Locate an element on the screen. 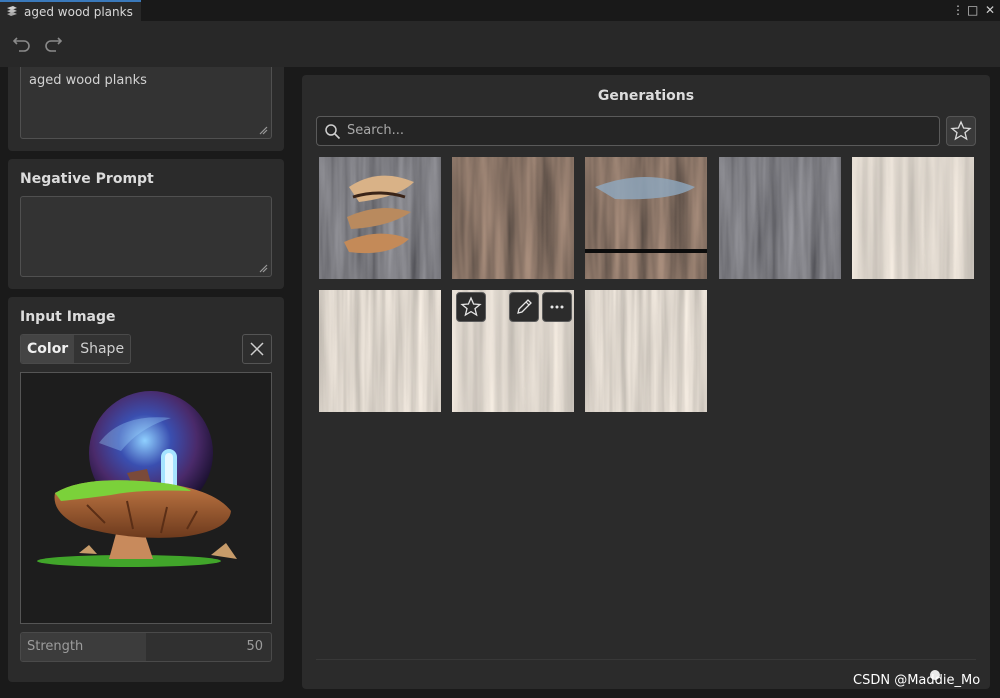 This screenshot has height=698, width=1000. prompt-panel: aged wood planks is located at coordinates (146, 109).